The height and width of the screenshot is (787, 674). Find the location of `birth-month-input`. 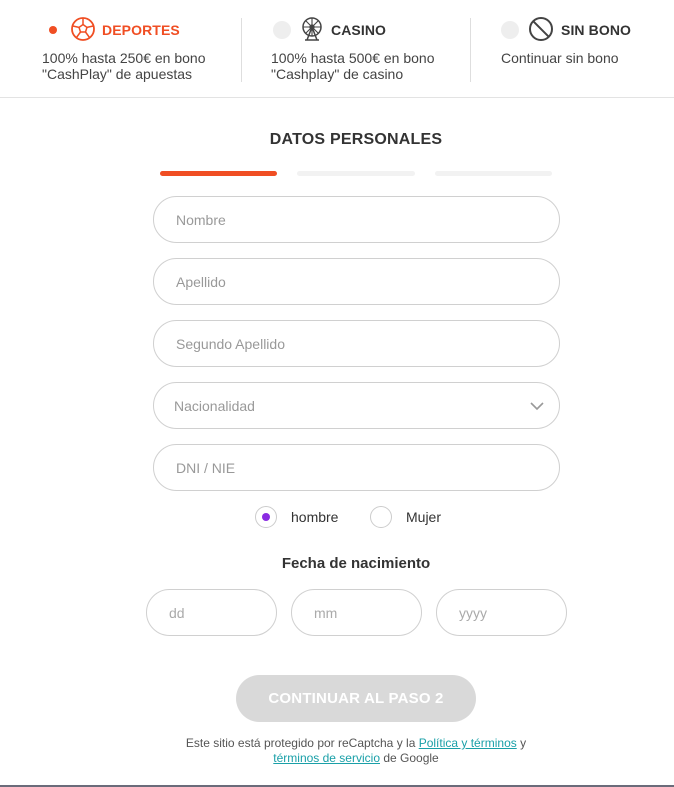

birth-month-input is located at coordinates (356, 612).